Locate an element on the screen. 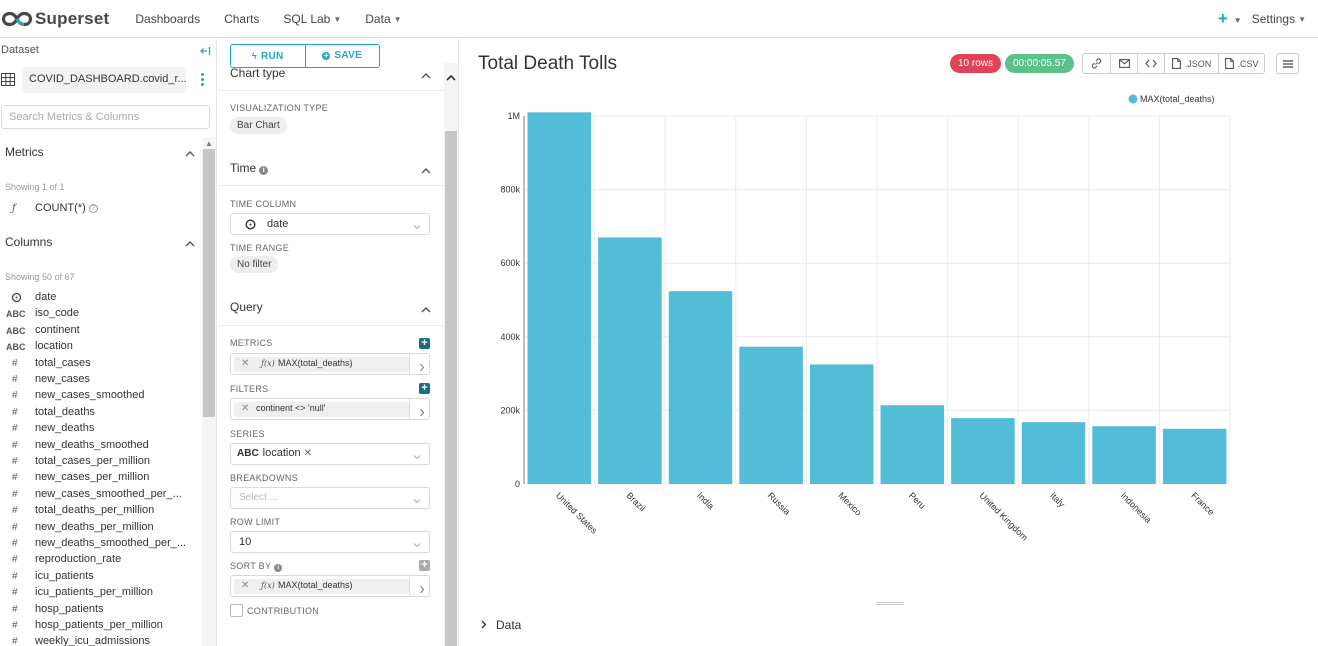  column-item: ABC continent is located at coordinates (100, 331).